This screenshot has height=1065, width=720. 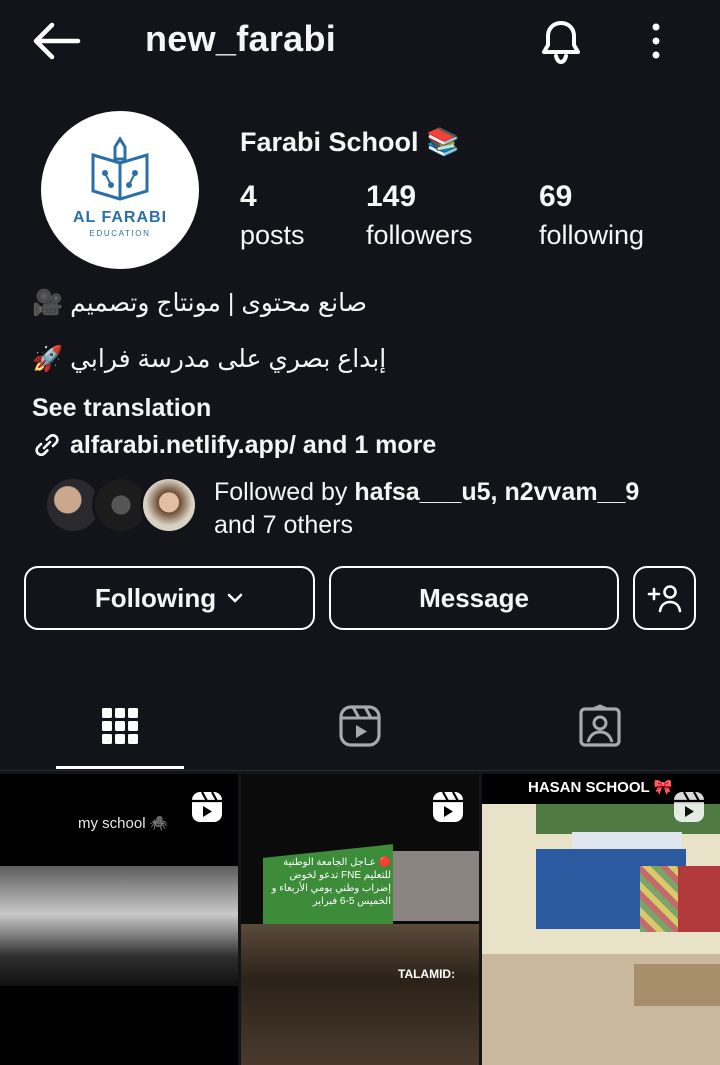 What do you see at coordinates (360, 41) in the screenshot?
I see `top-bar: new_farabi` at bounding box center [360, 41].